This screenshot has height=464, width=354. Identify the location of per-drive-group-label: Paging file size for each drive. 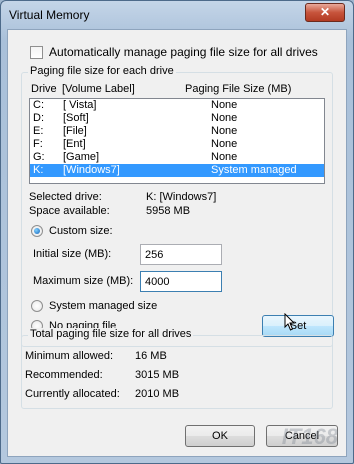
(102, 71).